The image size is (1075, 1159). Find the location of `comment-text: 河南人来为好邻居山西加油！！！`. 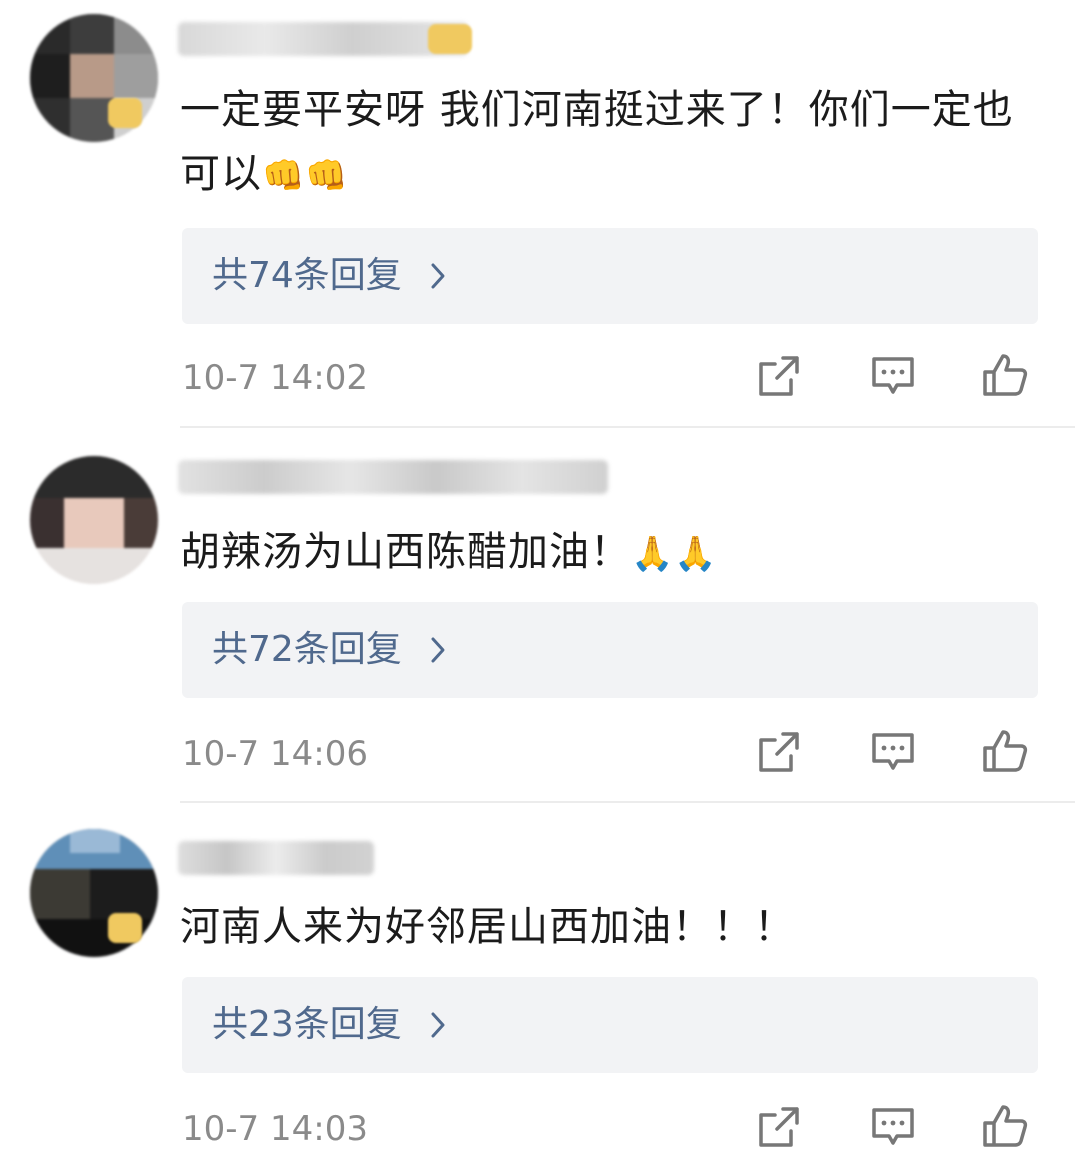

comment-text: 河南人来为好邻居山西加油！！！ is located at coordinates (487, 927).